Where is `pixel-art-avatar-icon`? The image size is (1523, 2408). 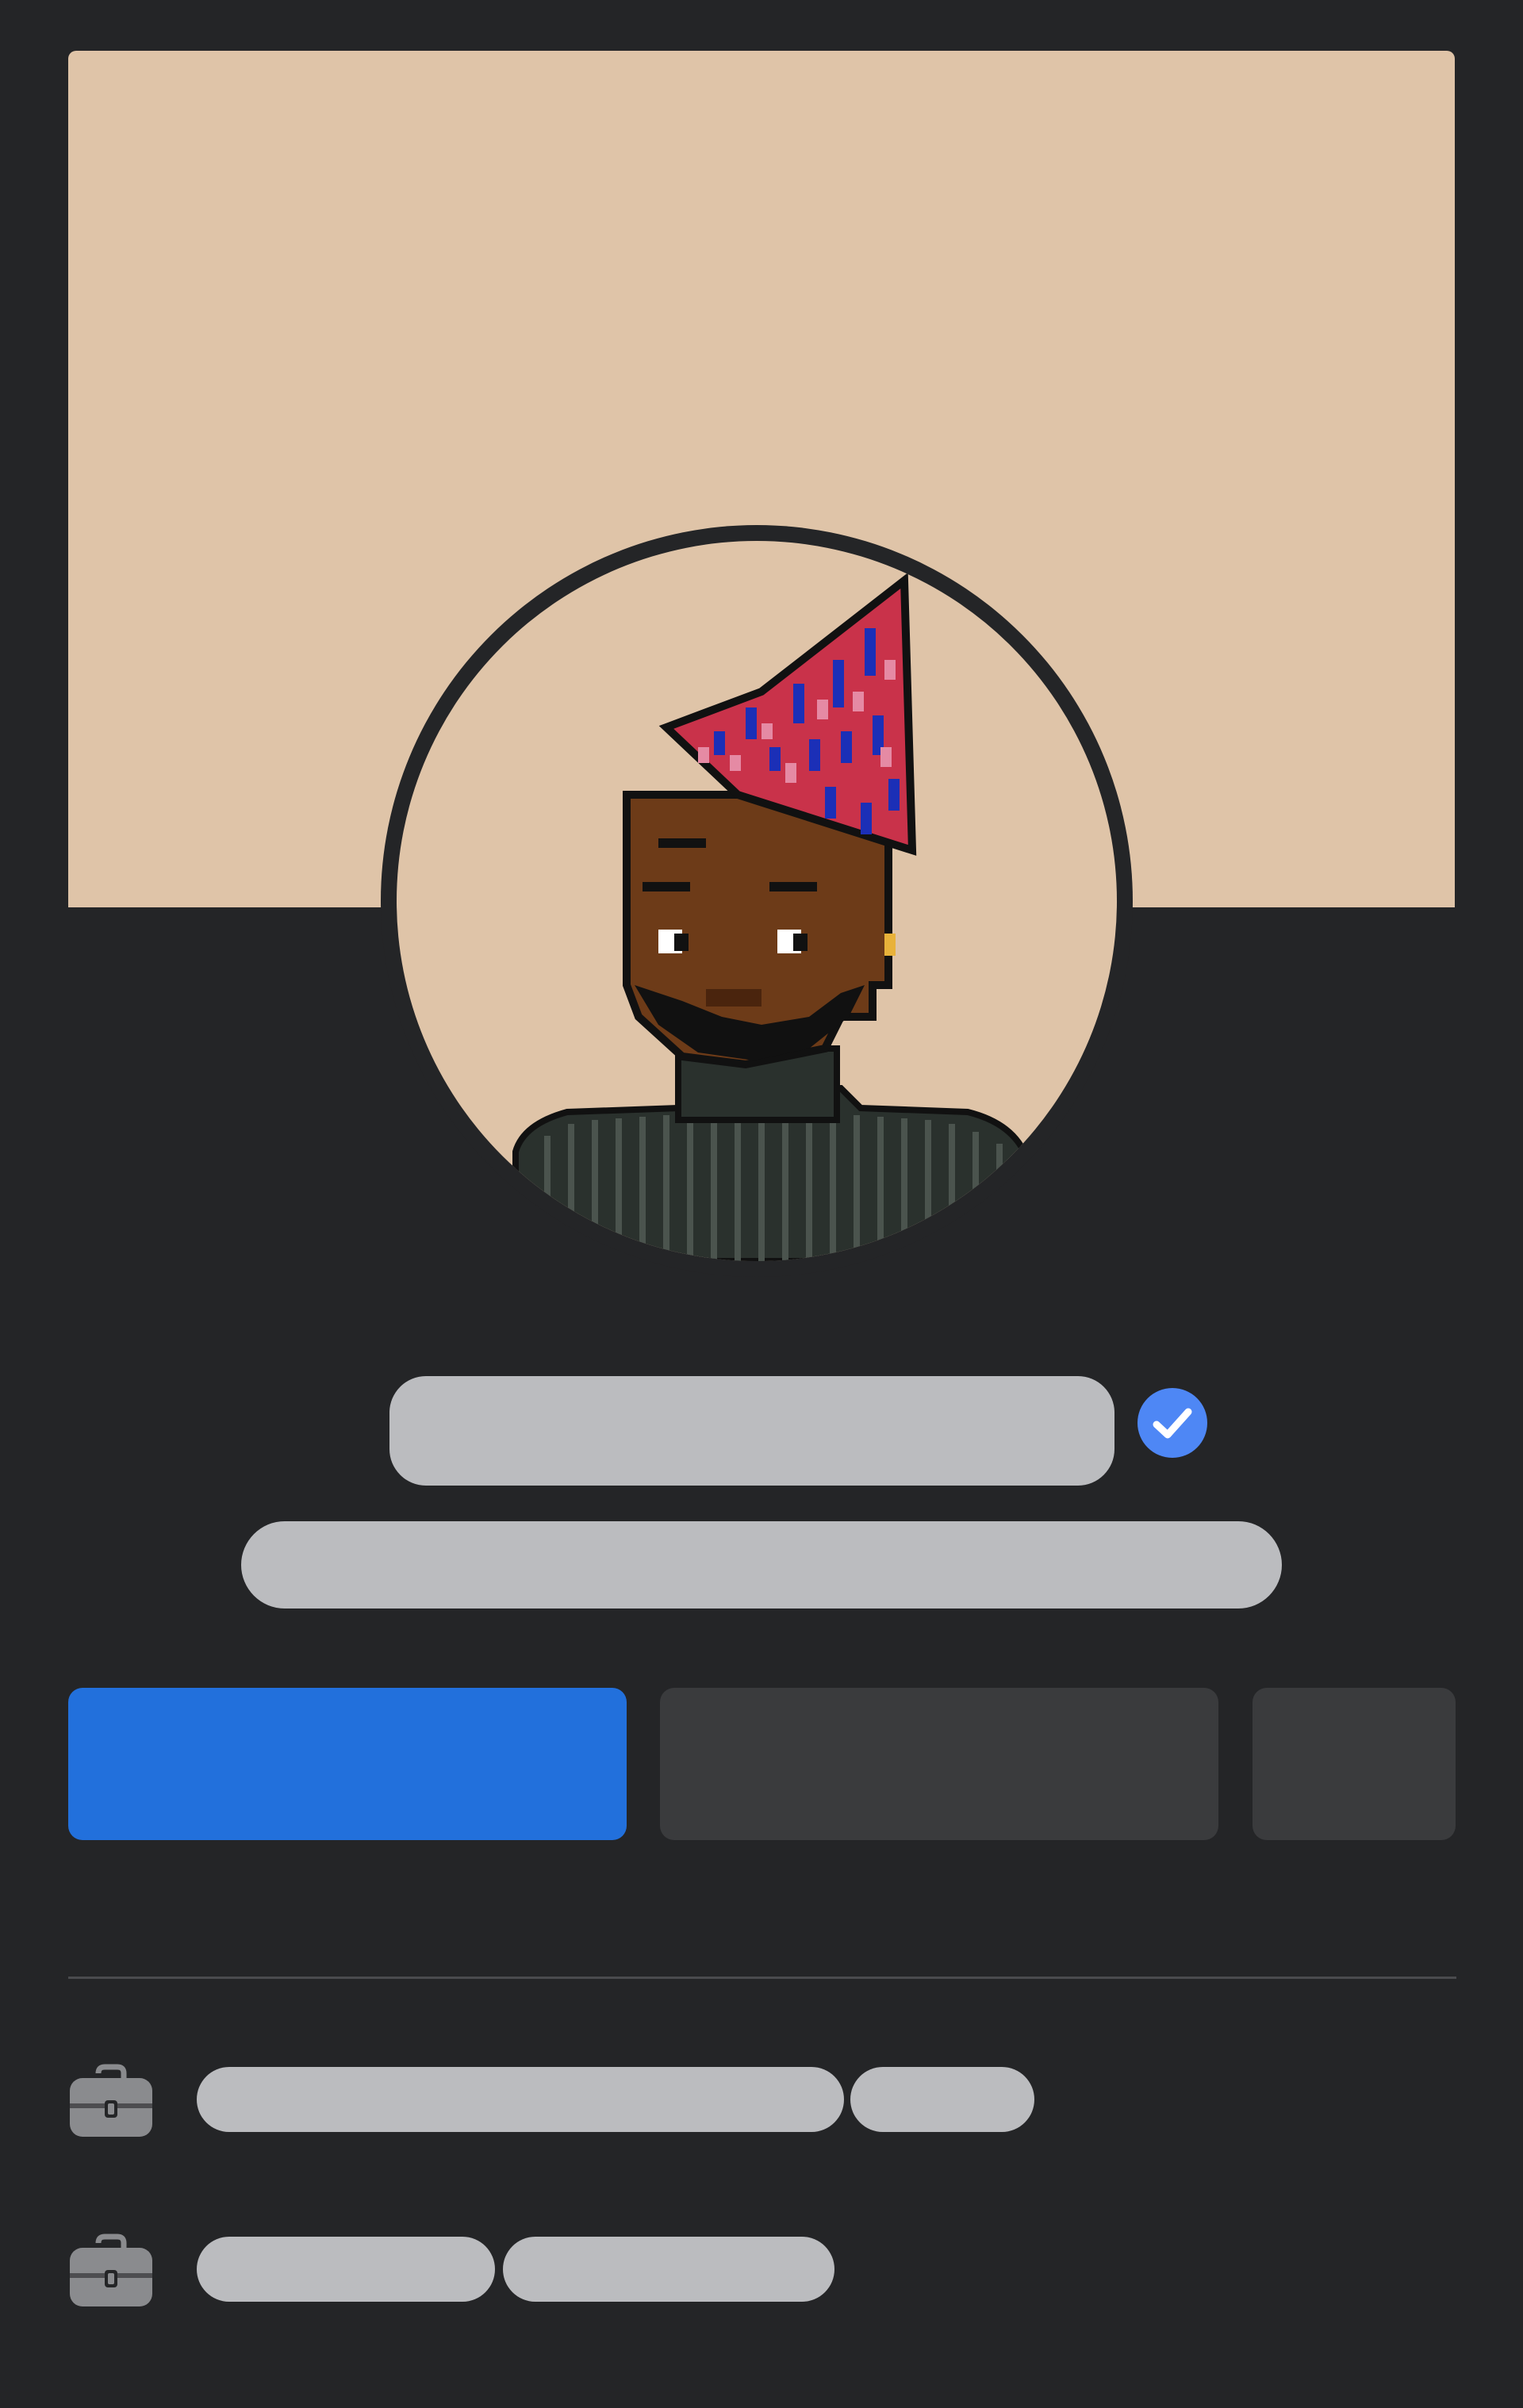 pixel-art-avatar-icon is located at coordinates (757, 901).